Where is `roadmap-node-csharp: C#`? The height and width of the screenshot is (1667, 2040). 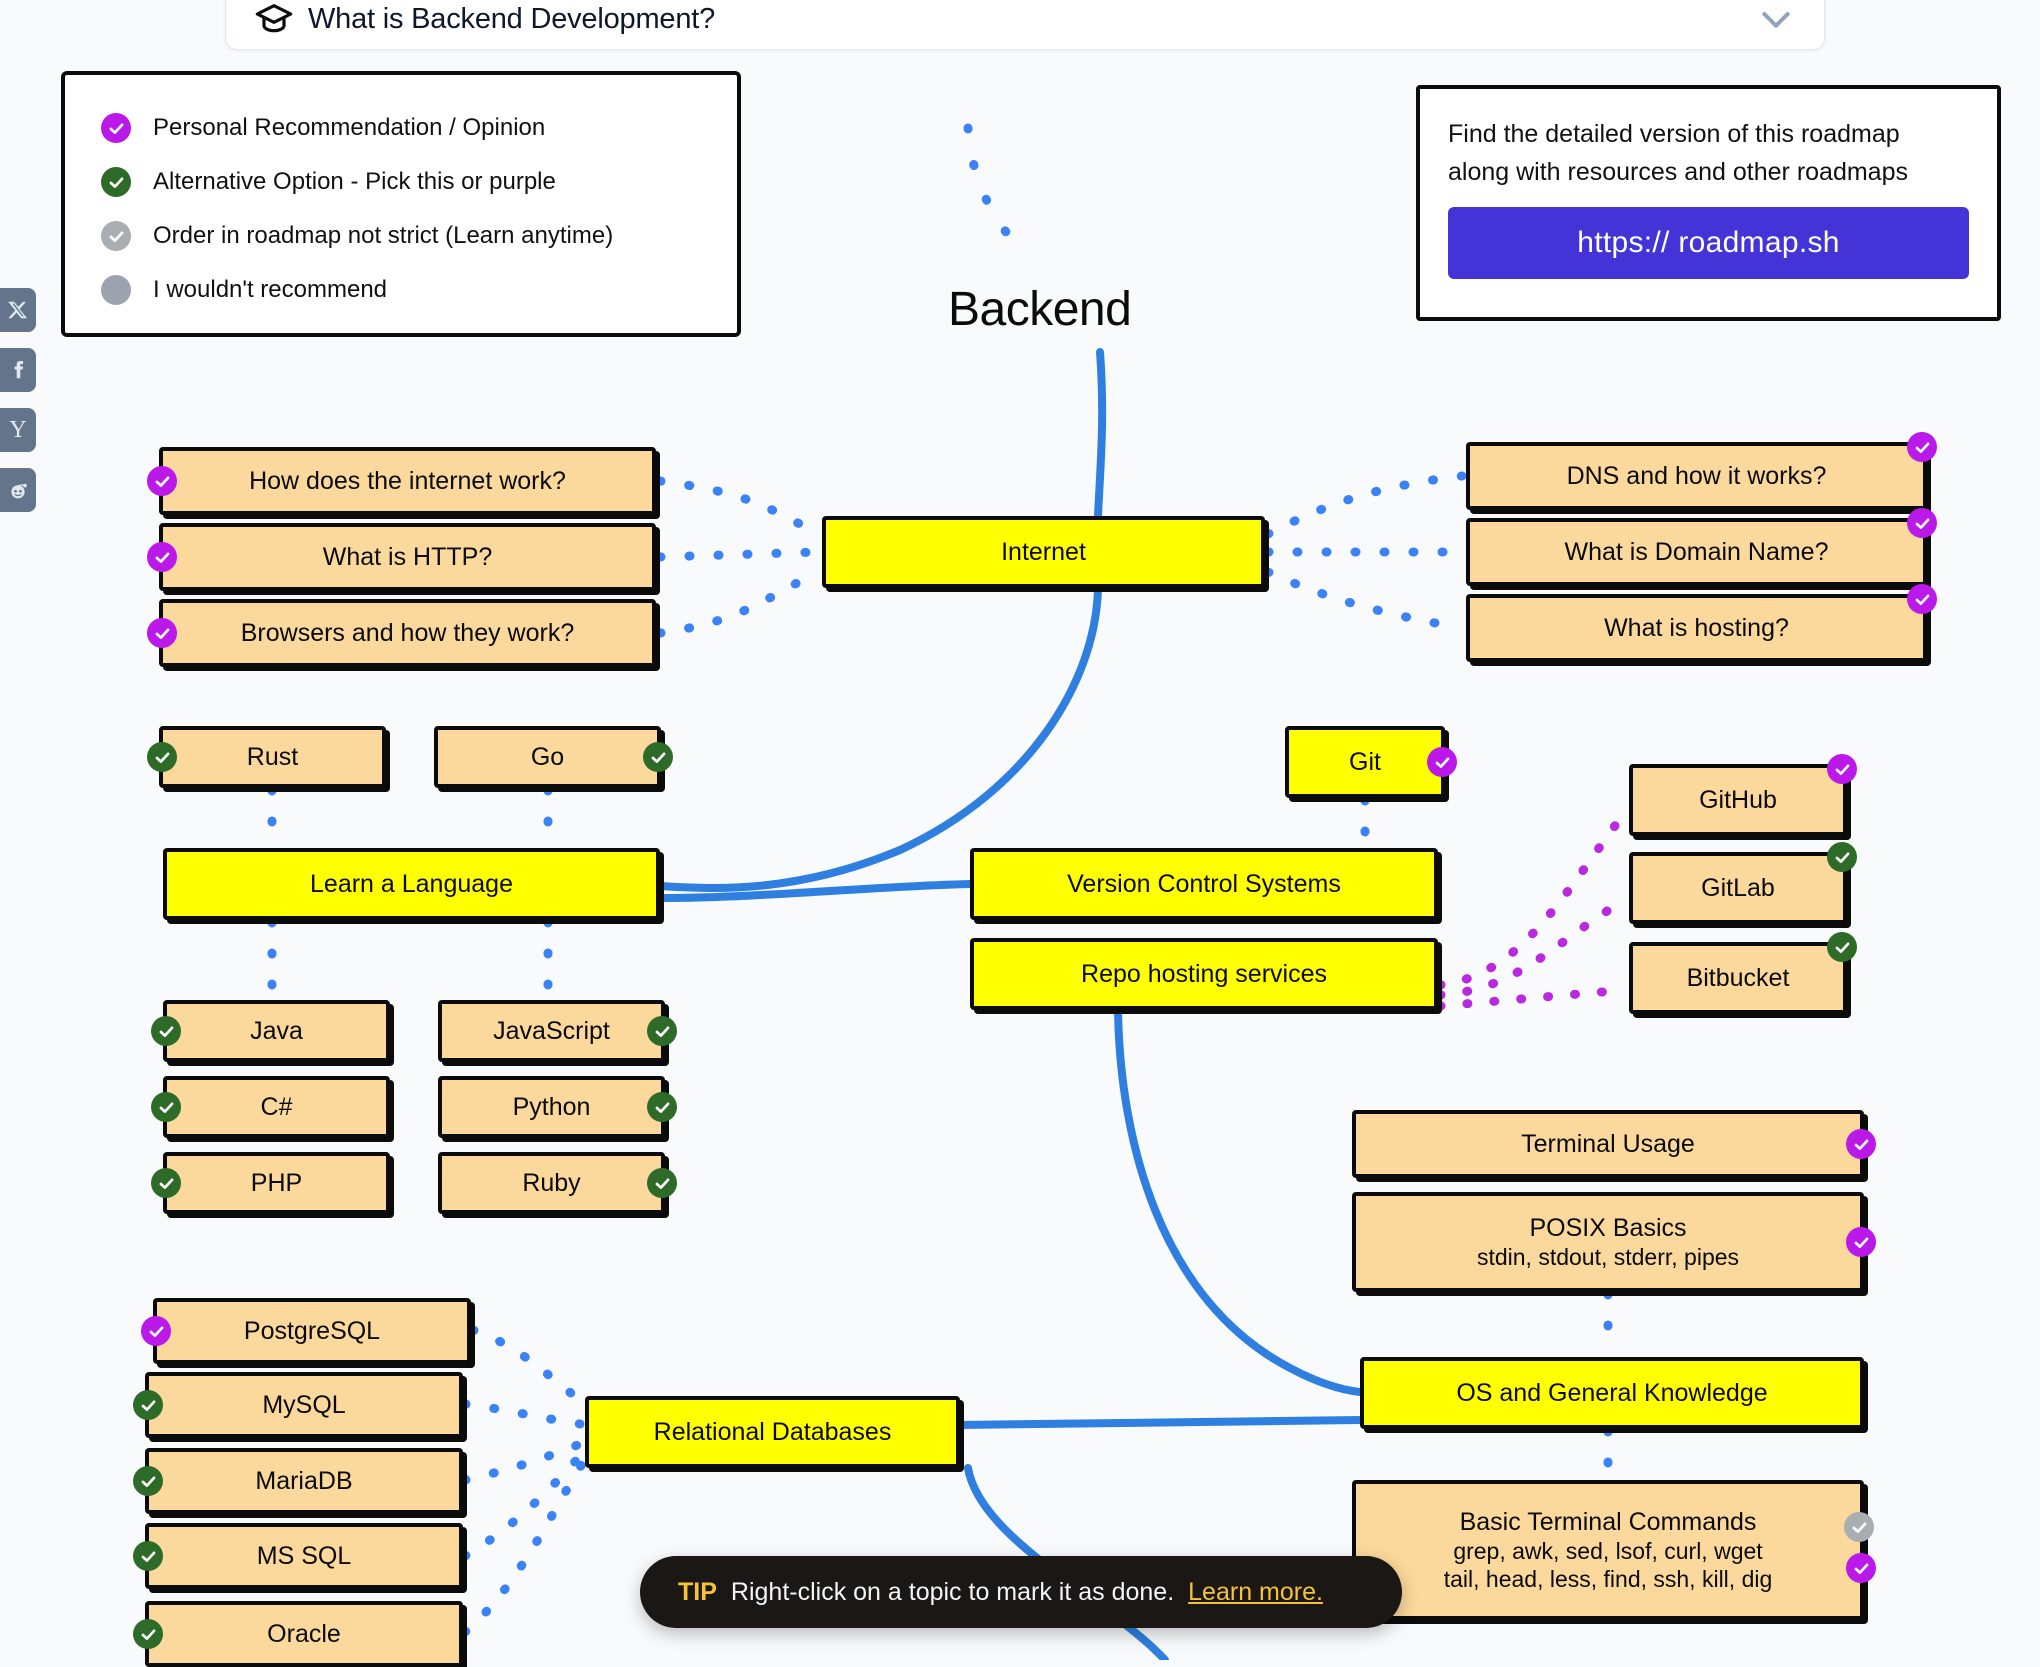
roadmap-node-csharp: C# is located at coordinates (270, 1107).